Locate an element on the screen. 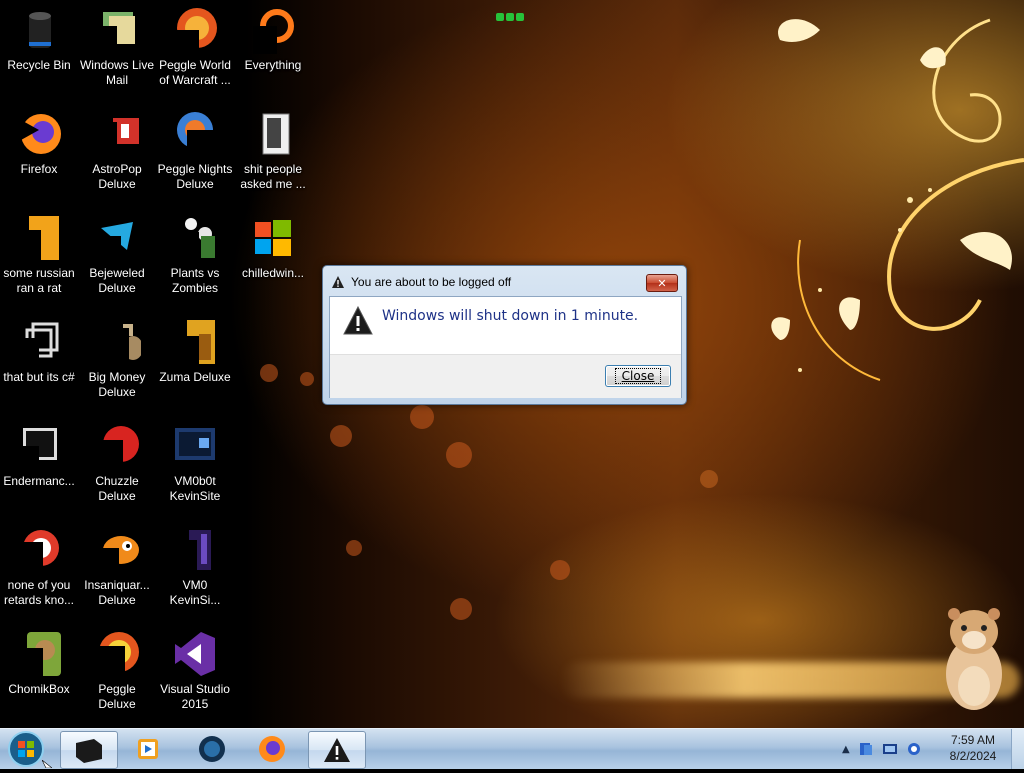  desktop-icon-vm0b0t: VM0b0t KevinSite is located at coordinates (195, 466).